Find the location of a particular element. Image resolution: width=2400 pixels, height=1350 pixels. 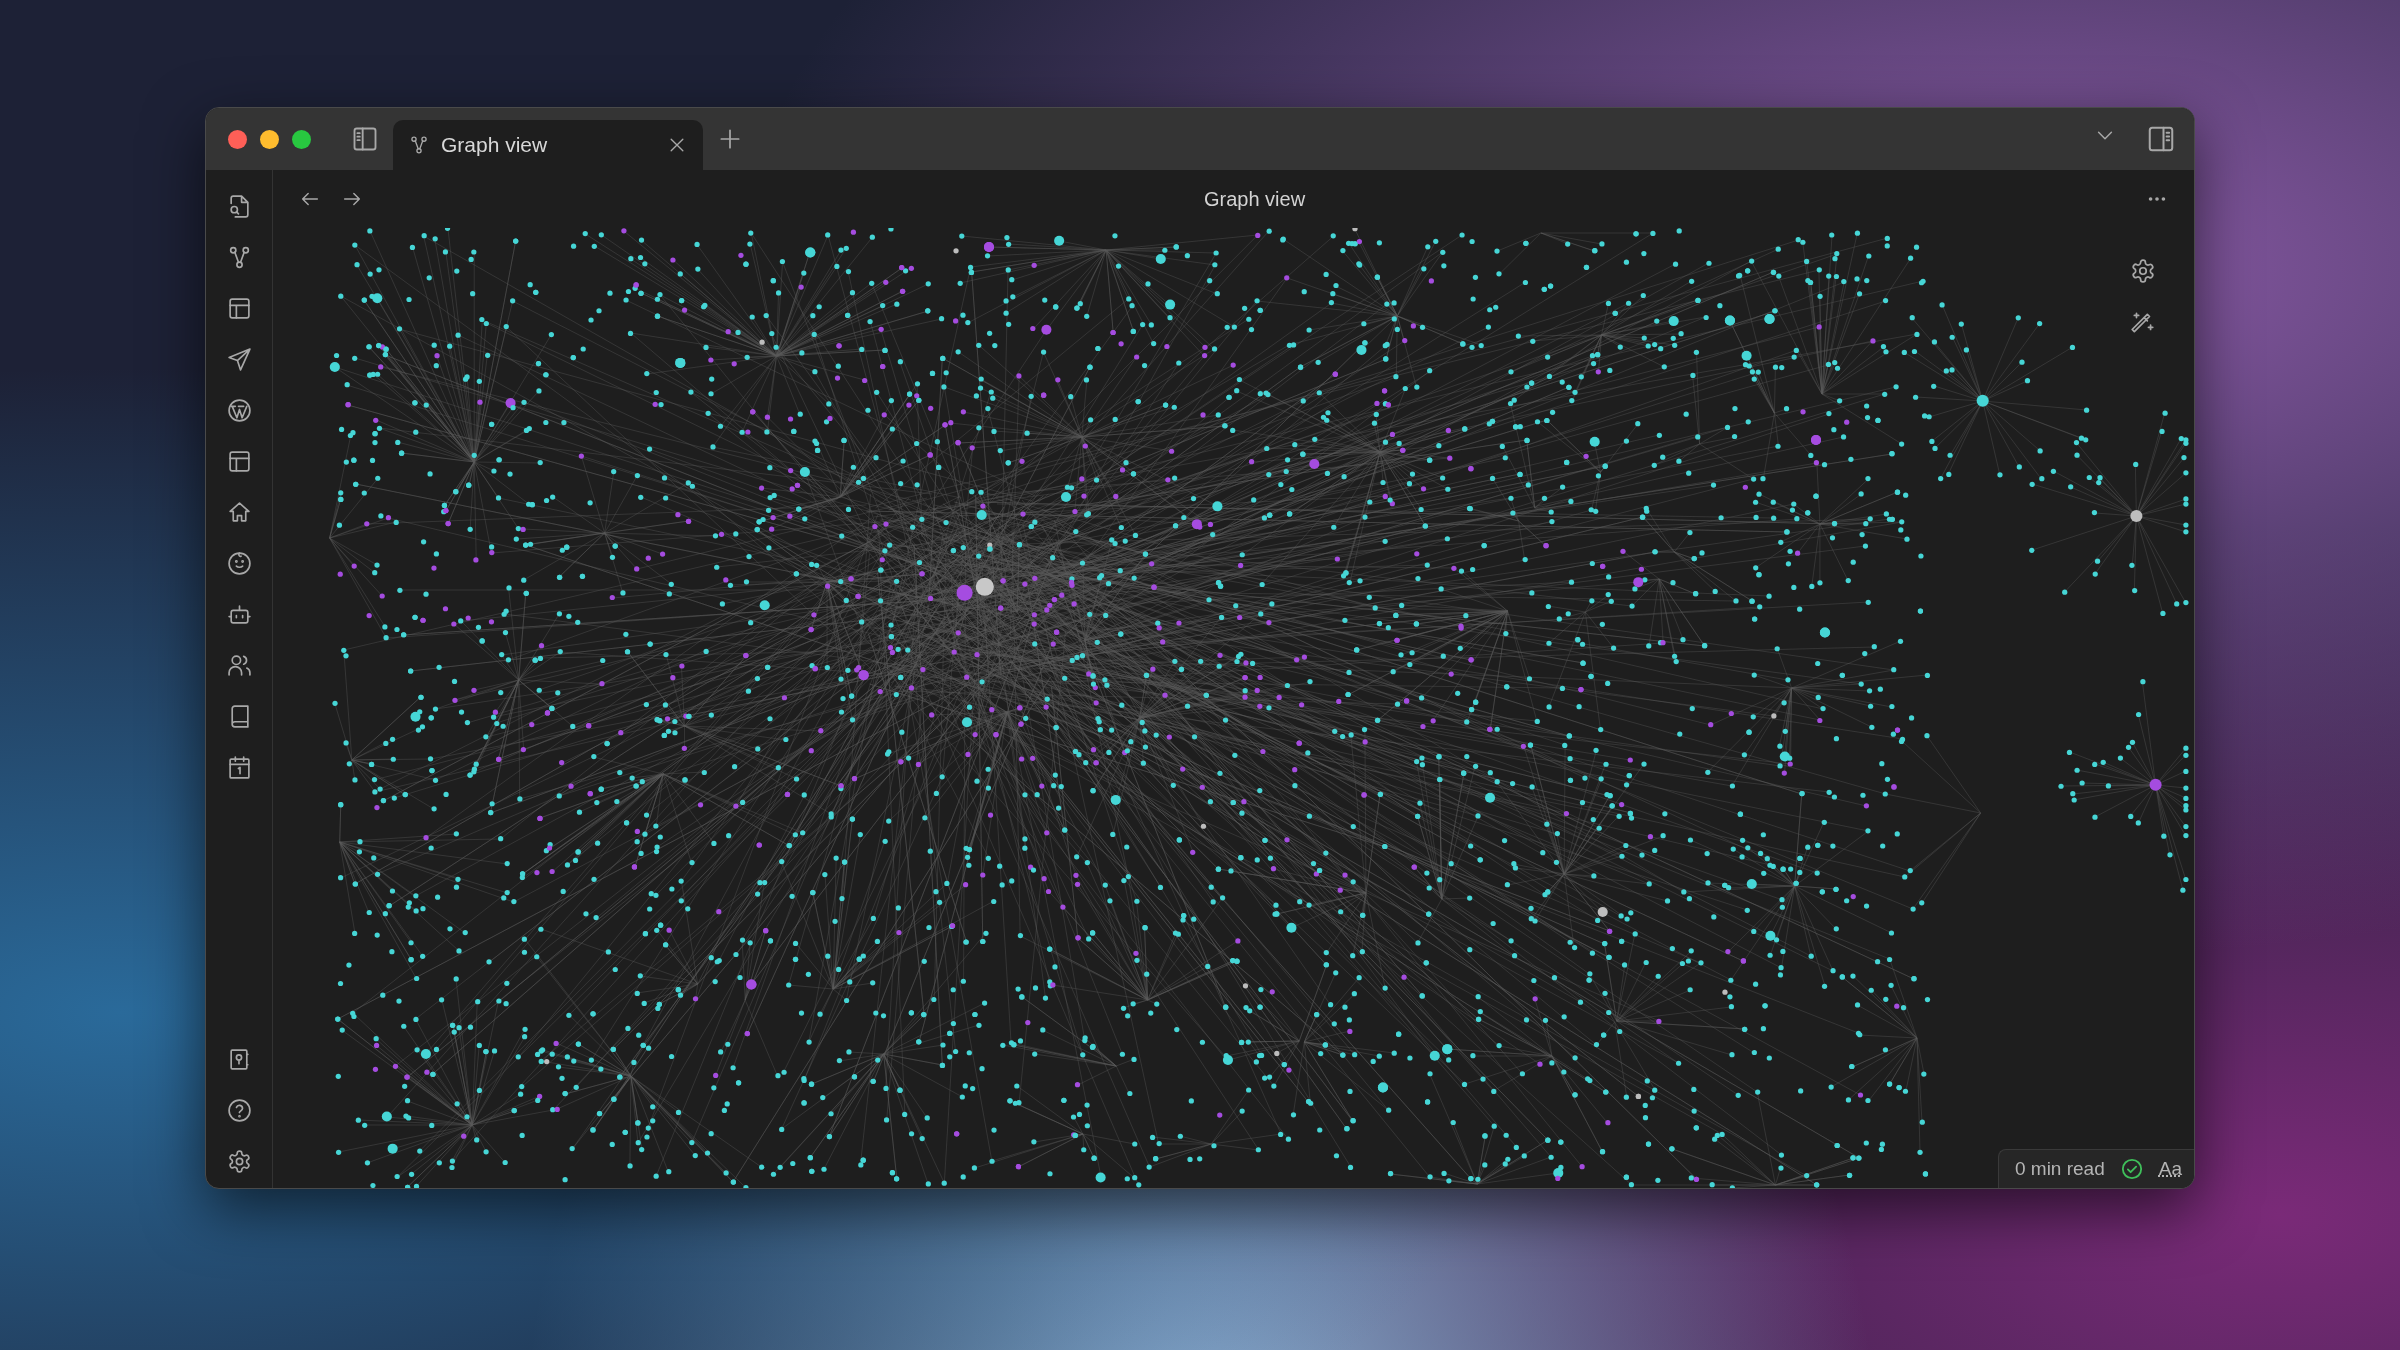

users-icon is located at coordinates (239, 665).